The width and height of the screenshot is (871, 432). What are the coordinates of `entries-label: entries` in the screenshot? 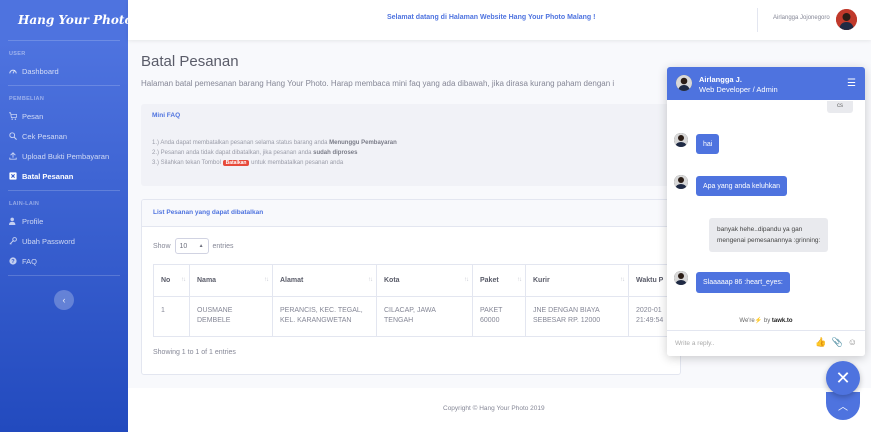 It's located at (223, 246).